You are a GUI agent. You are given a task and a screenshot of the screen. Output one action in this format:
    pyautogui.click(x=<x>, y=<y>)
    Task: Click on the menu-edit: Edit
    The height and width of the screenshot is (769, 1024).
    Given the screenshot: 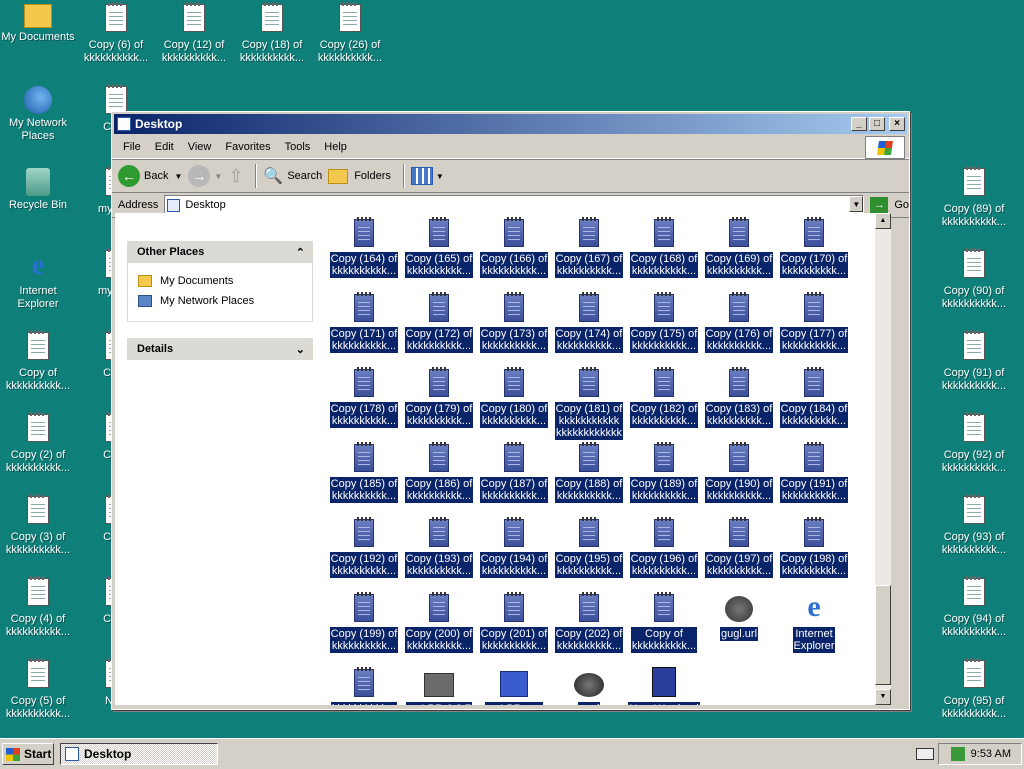 What is the action you would take?
    pyautogui.click(x=164, y=147)
    